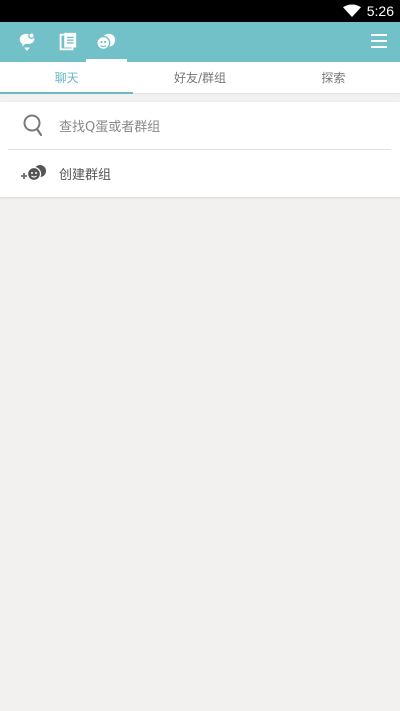 This screenshot has height=711, width=400. What do you see at coordinates (27, 42) in the screenshot?
I see `chat-bubble-icon` at bounding box center [27, 42].